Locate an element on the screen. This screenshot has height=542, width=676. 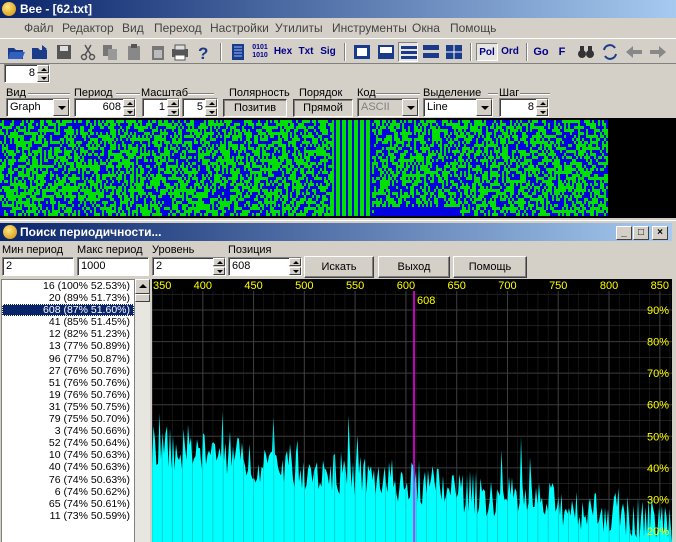
hex-mode-button: Hex is located at coordinates (283, 52).